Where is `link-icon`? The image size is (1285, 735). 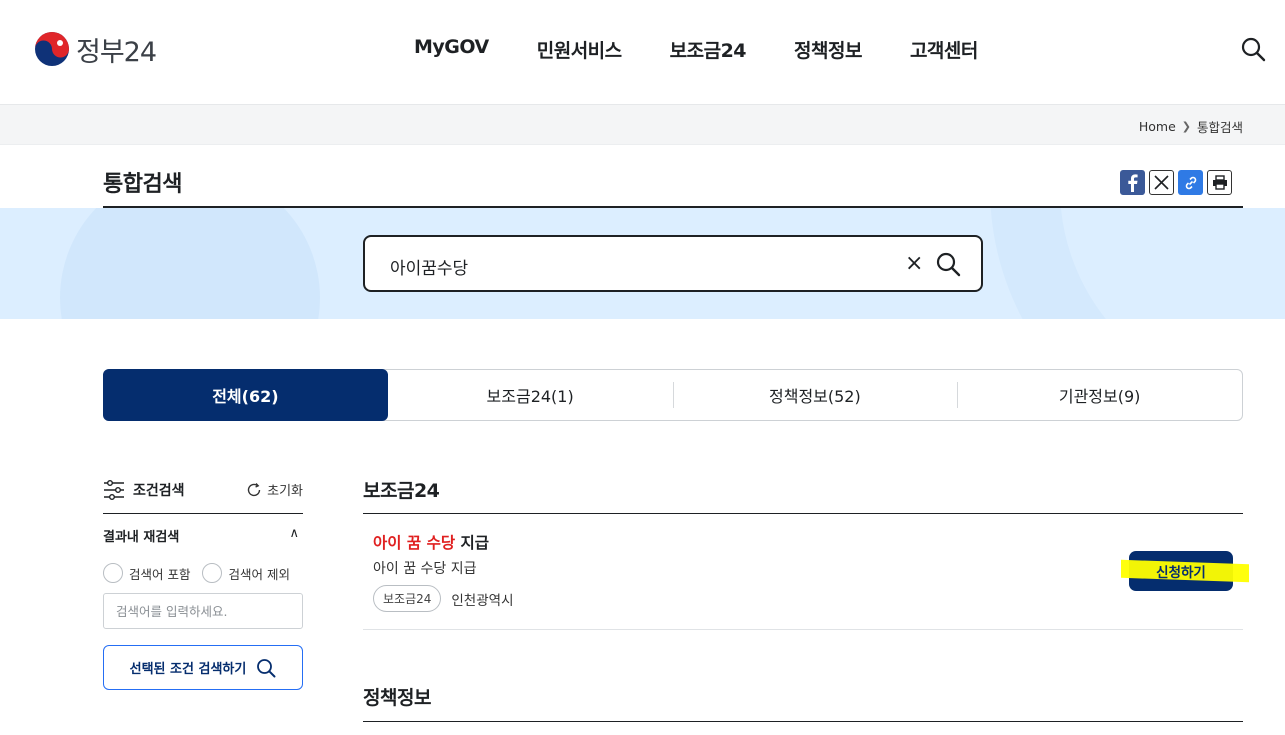 link-icon is located at coordinates (1190, 182).